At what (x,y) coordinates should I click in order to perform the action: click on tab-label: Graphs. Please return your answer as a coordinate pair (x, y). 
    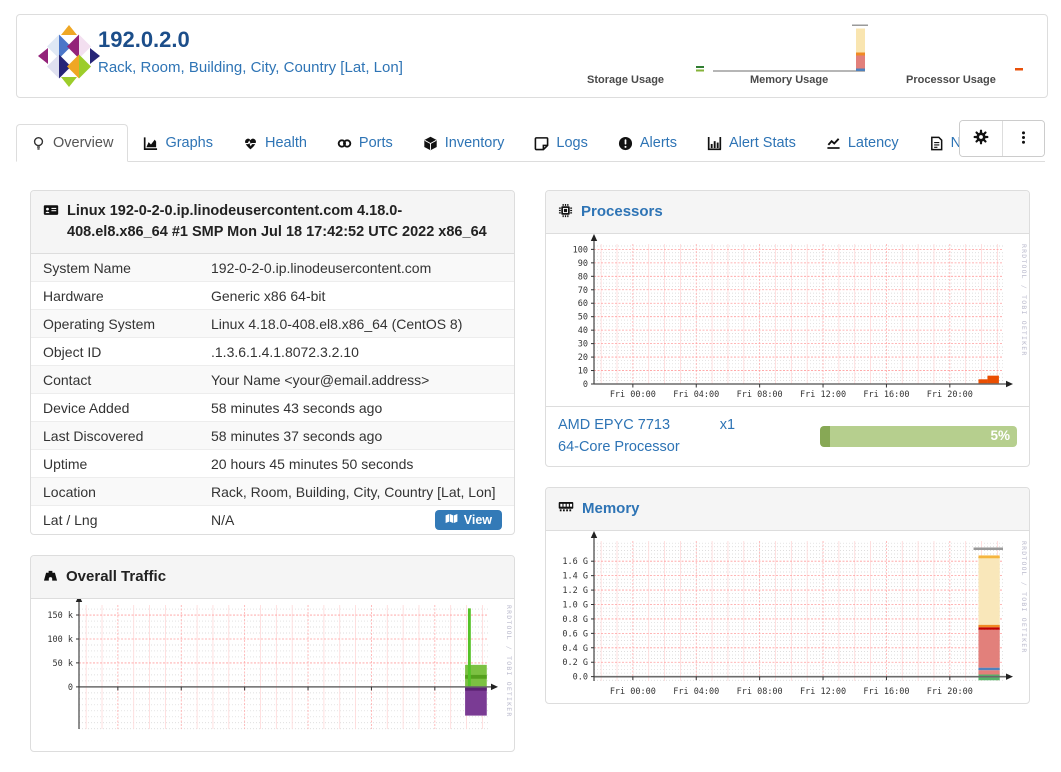
    Looking at the image, I should click on (189, 143).